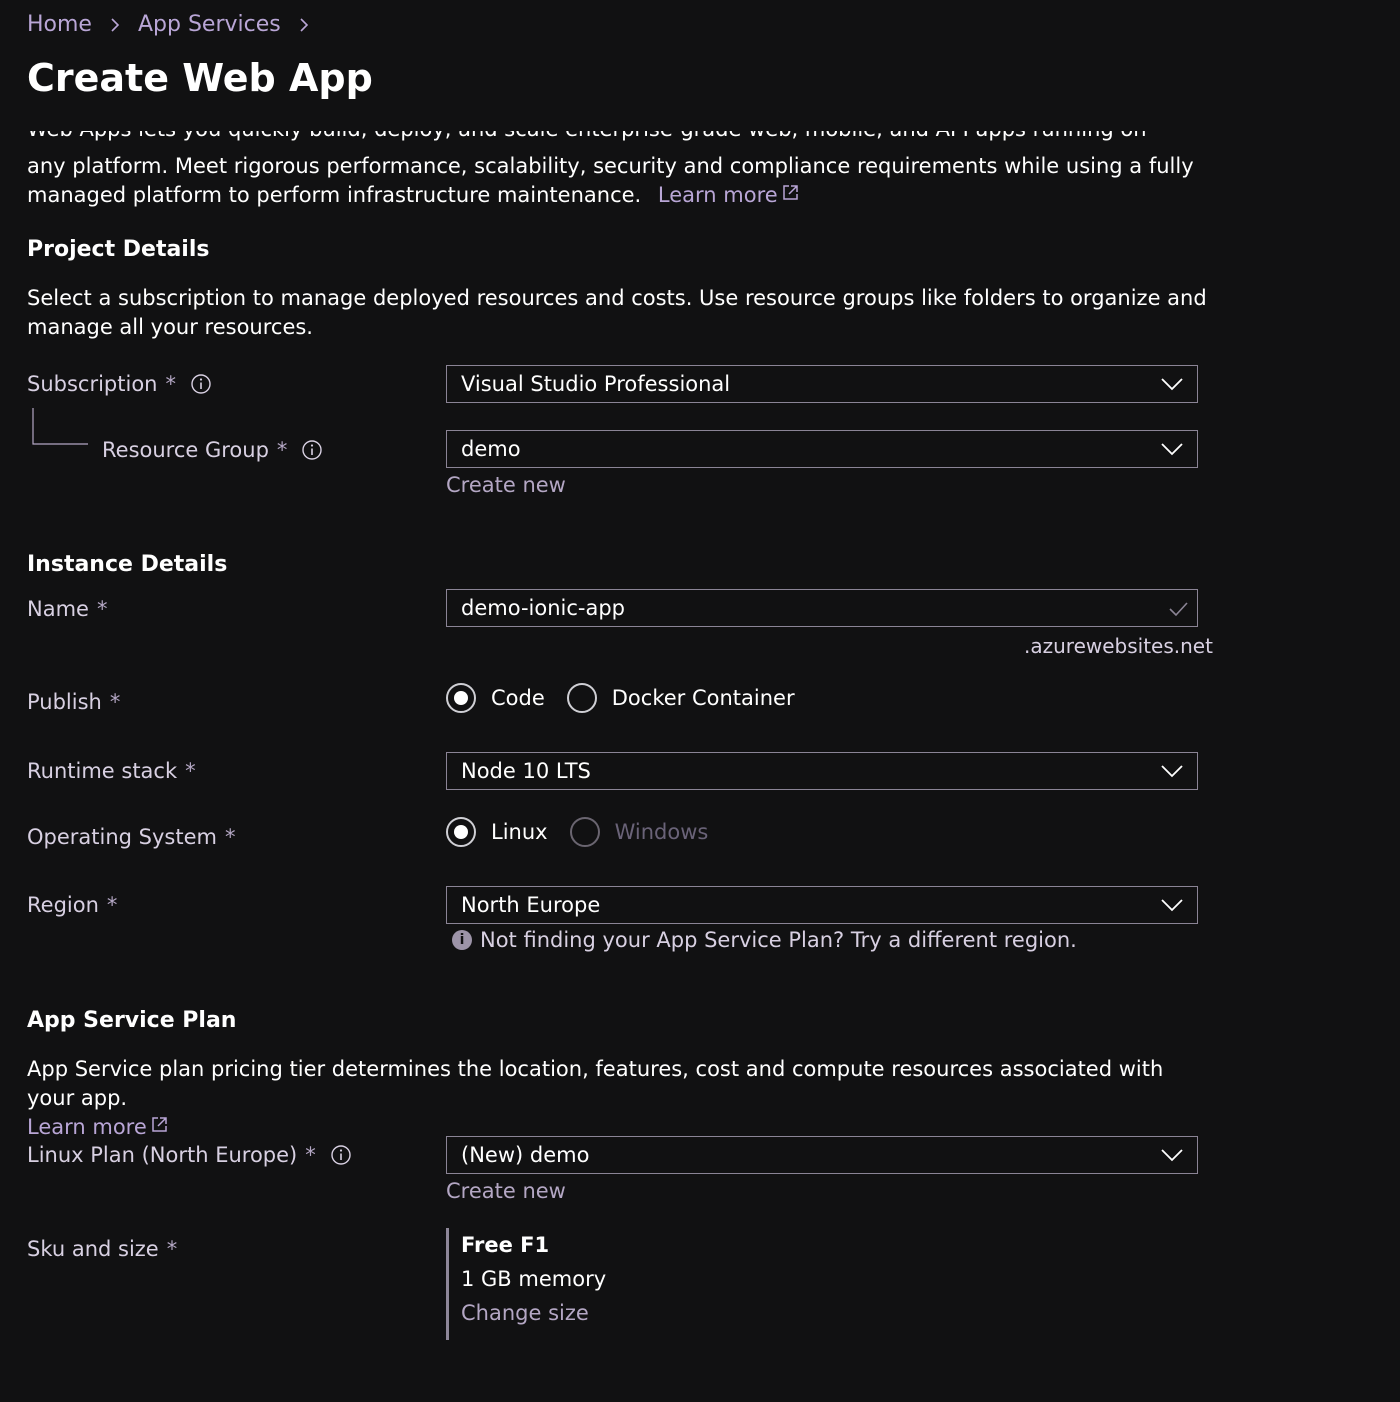 The height and width of the screenshot is (1402, 1400). I want to click on runtime-stack-dropdown: Node 10 LTS, so click(822, 771).